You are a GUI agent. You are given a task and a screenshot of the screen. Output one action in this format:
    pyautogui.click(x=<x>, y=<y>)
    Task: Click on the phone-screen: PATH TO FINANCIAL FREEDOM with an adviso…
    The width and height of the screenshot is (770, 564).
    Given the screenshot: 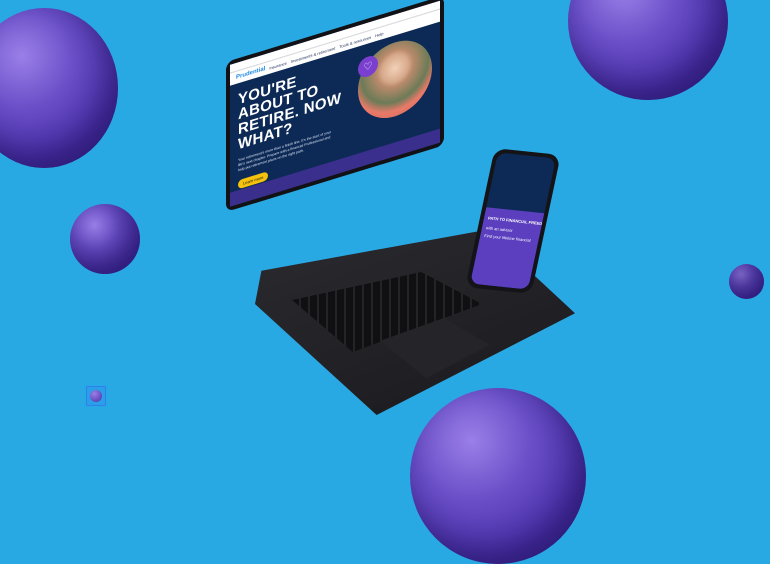 What is the action you would take?
    pyautogui.click(x=513, y=221)
    